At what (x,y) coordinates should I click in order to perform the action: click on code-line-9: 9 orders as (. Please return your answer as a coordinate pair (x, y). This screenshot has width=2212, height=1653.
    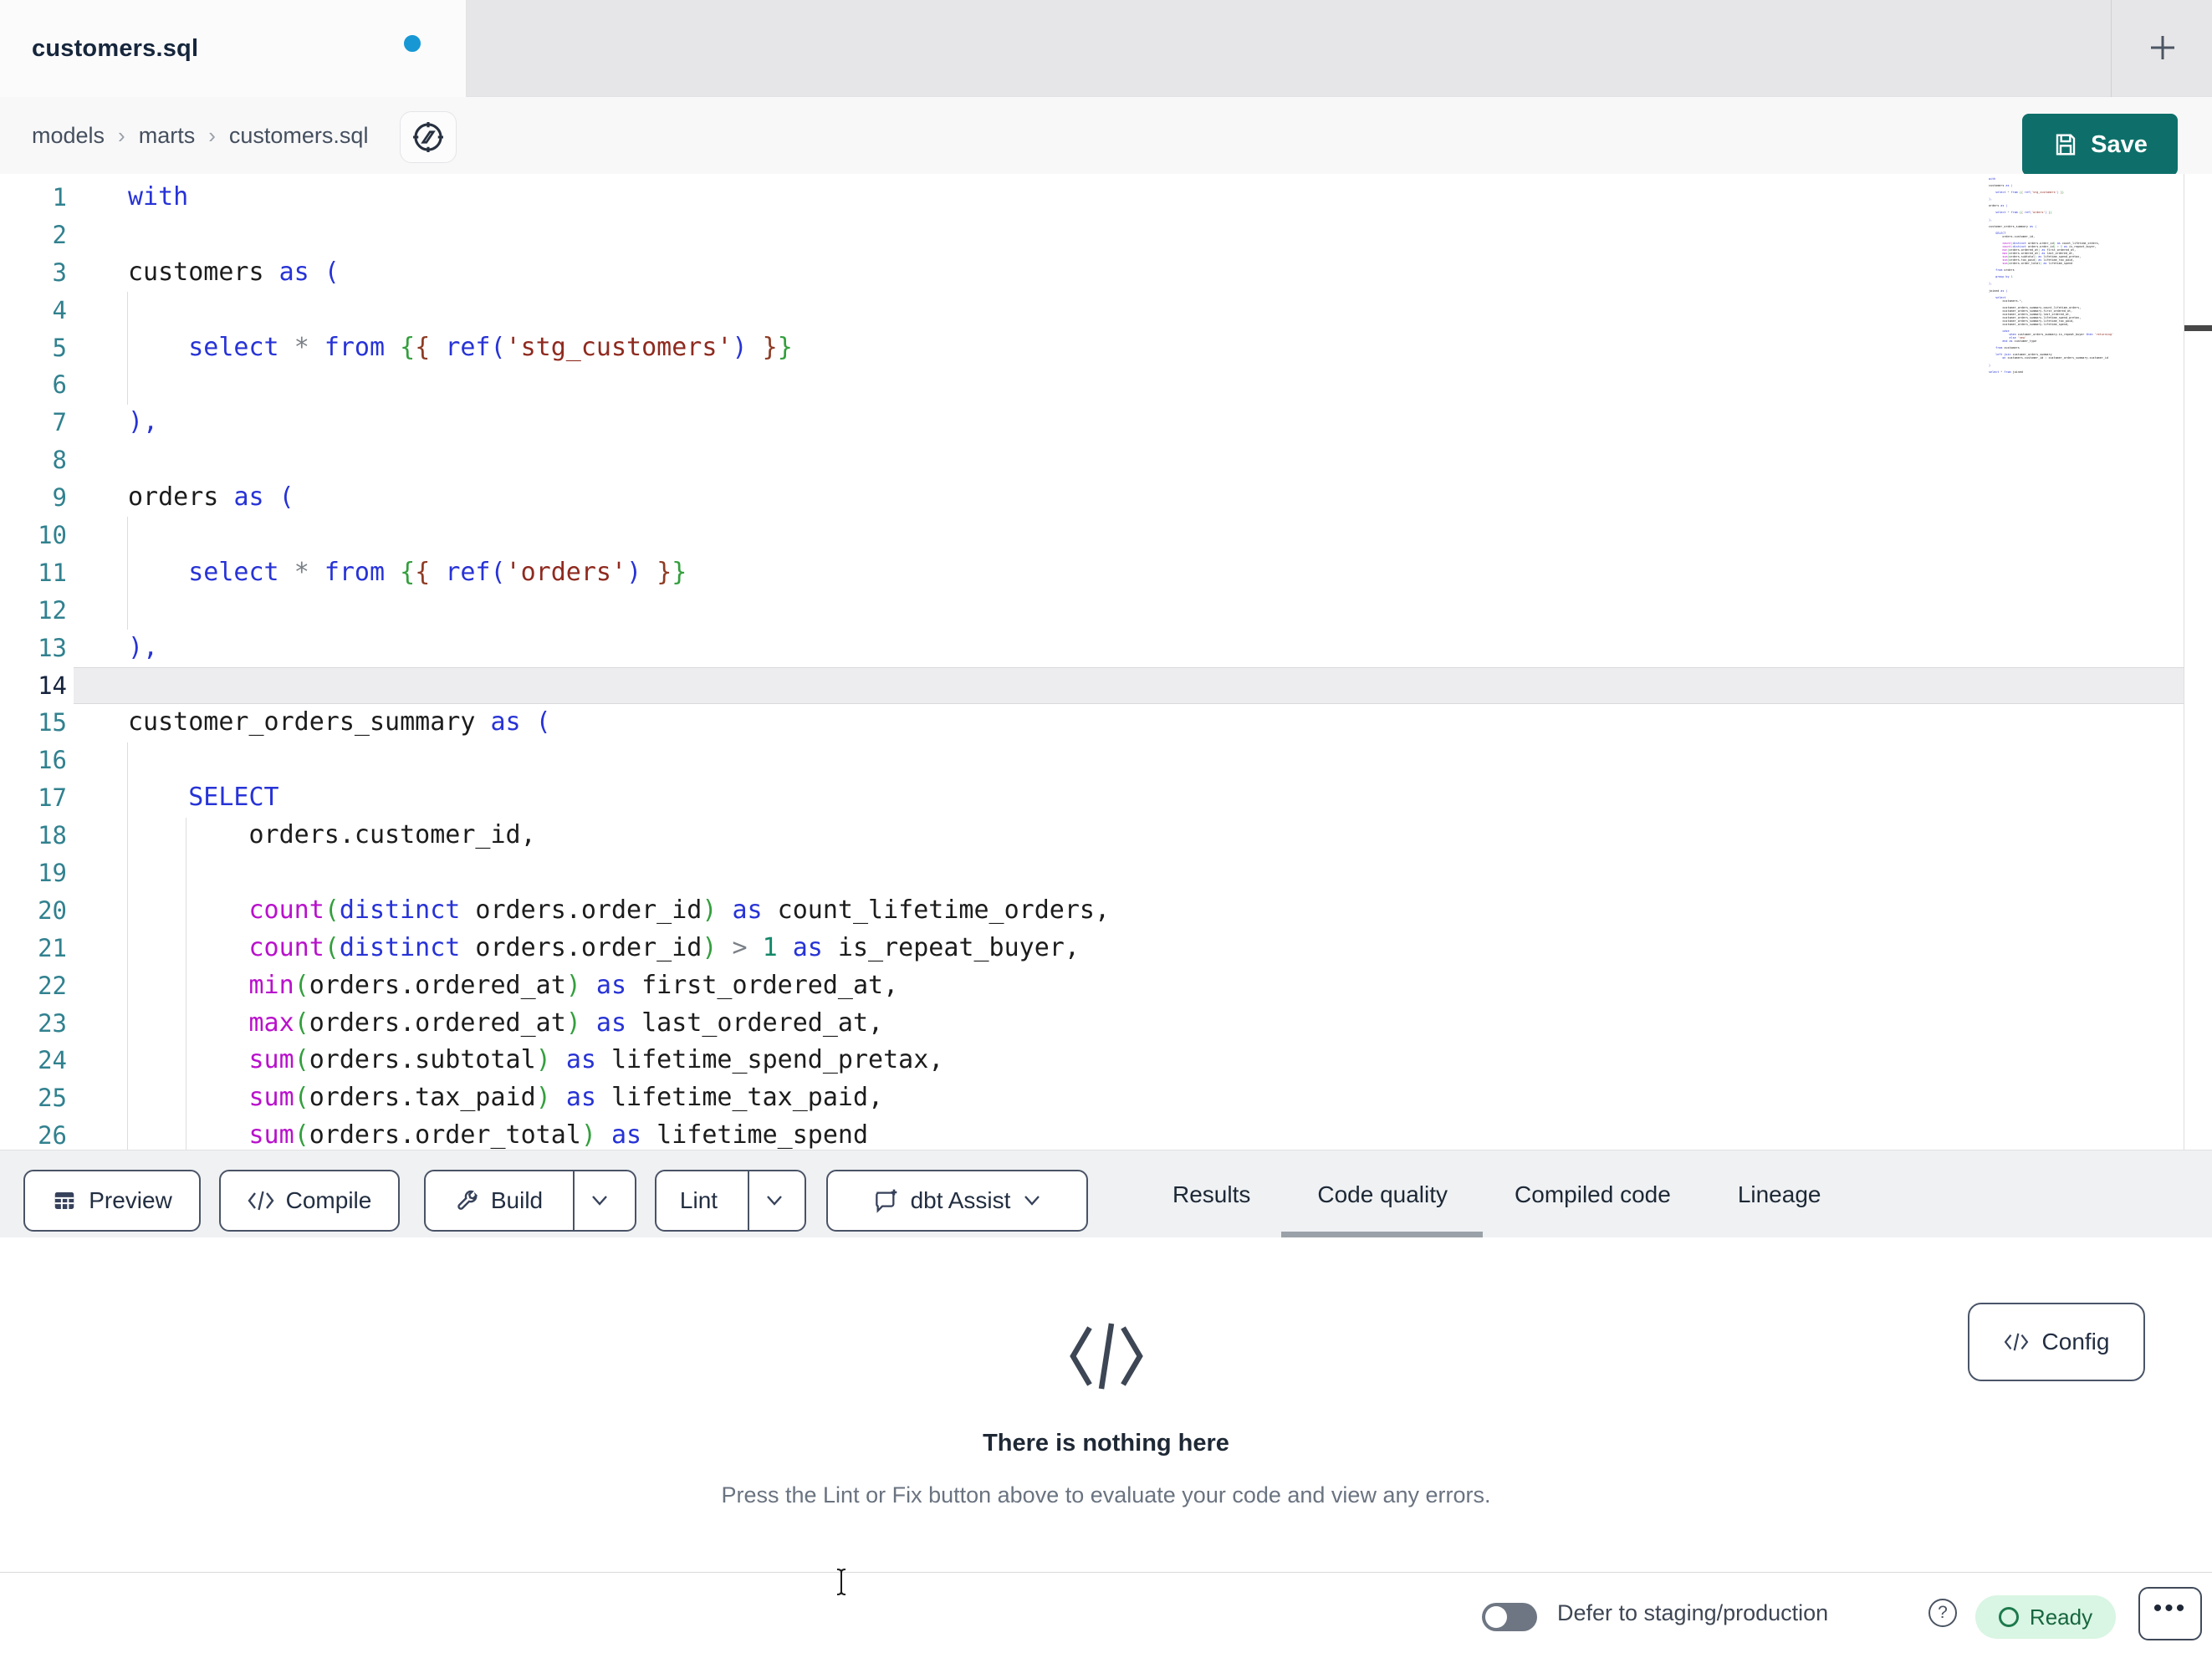
    Looking at the image, I should click on (1106, 498).